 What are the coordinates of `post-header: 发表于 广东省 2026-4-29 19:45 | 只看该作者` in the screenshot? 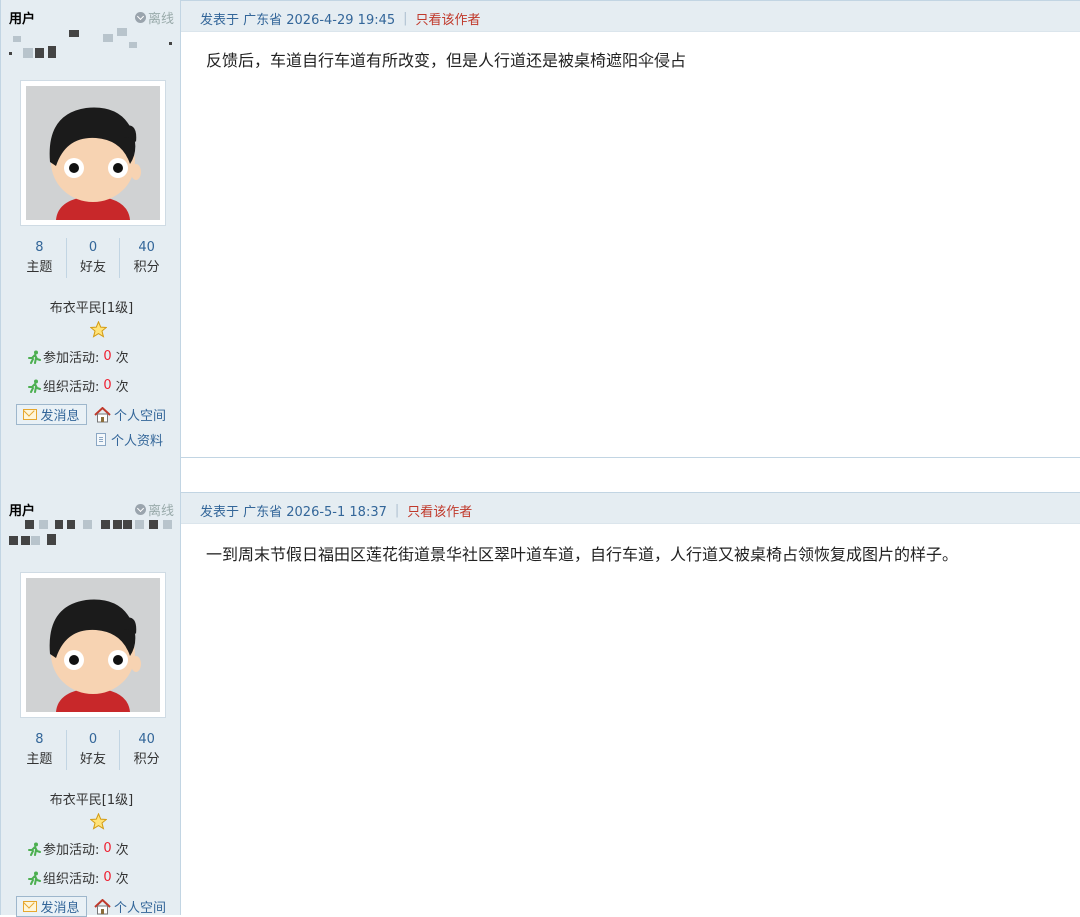 It's located at (630, 16).